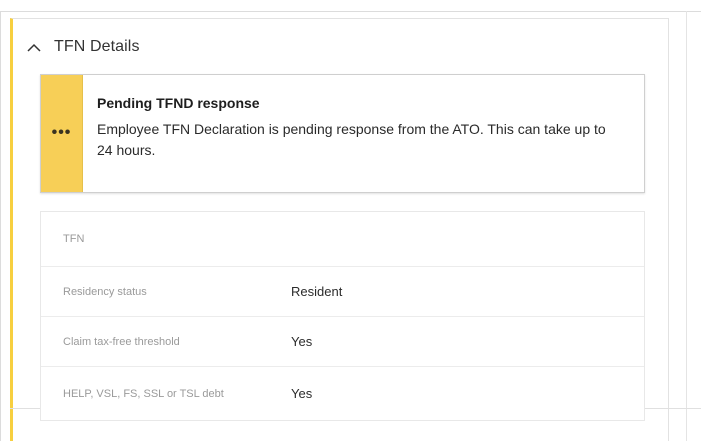 The height and width of the screenshot is (441, 701). Describe the element at coordinates (302, 393) in the screenshot. I see `row-value-debt: Yes` at that location.